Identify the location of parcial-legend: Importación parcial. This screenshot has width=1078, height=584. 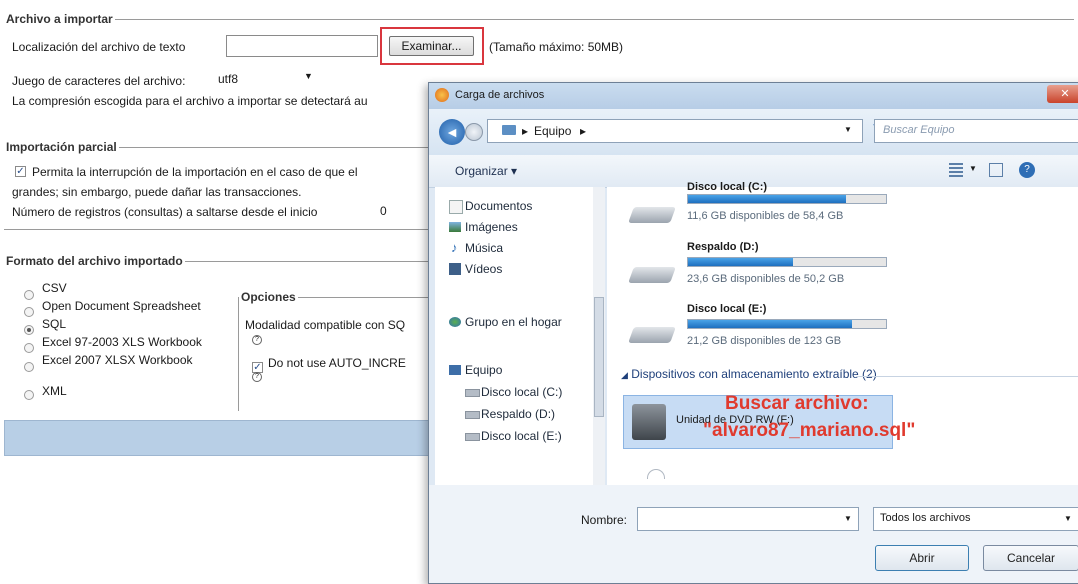
(61, 147).